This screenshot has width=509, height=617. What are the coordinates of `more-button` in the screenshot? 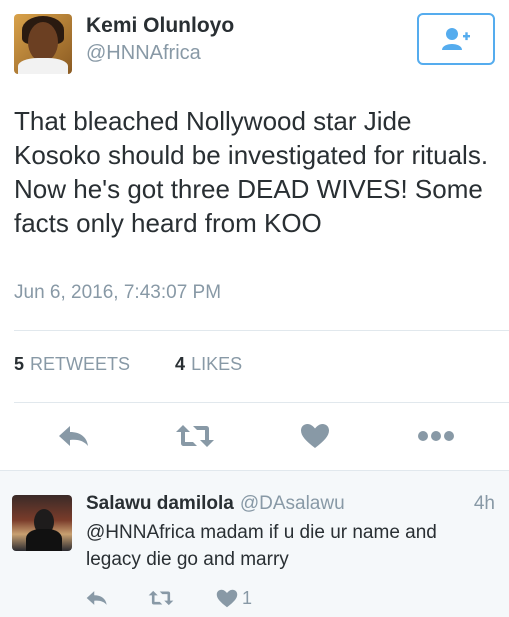 It's located at (436, 436).